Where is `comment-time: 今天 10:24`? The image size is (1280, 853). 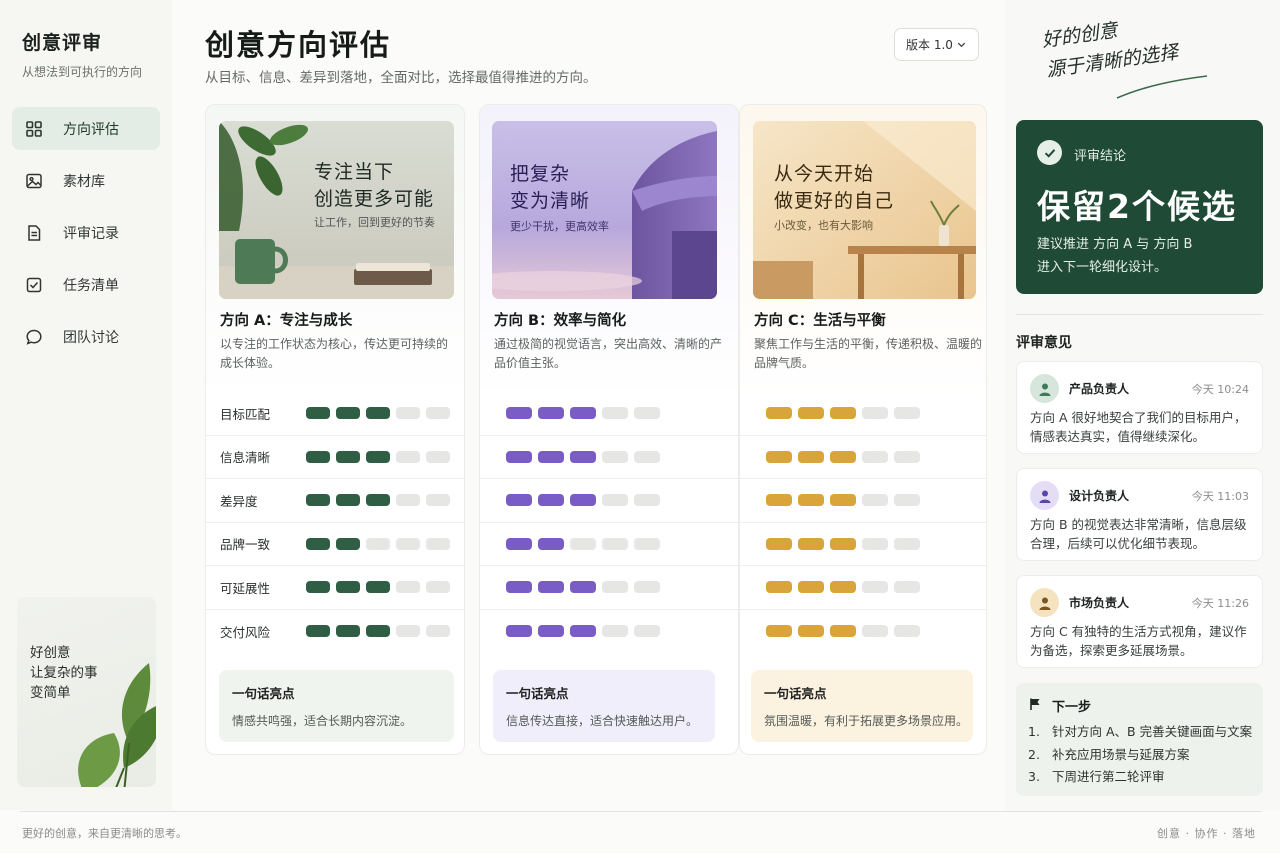
comment-time: 今天 10:24 is located at coordinates (1220, 389).